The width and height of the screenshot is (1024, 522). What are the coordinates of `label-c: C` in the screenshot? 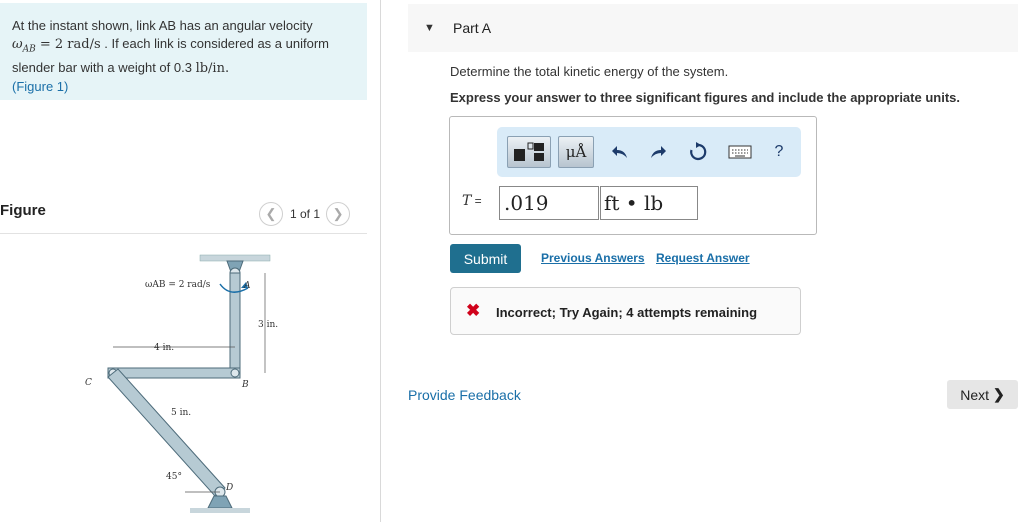 It's located at (88, 383).